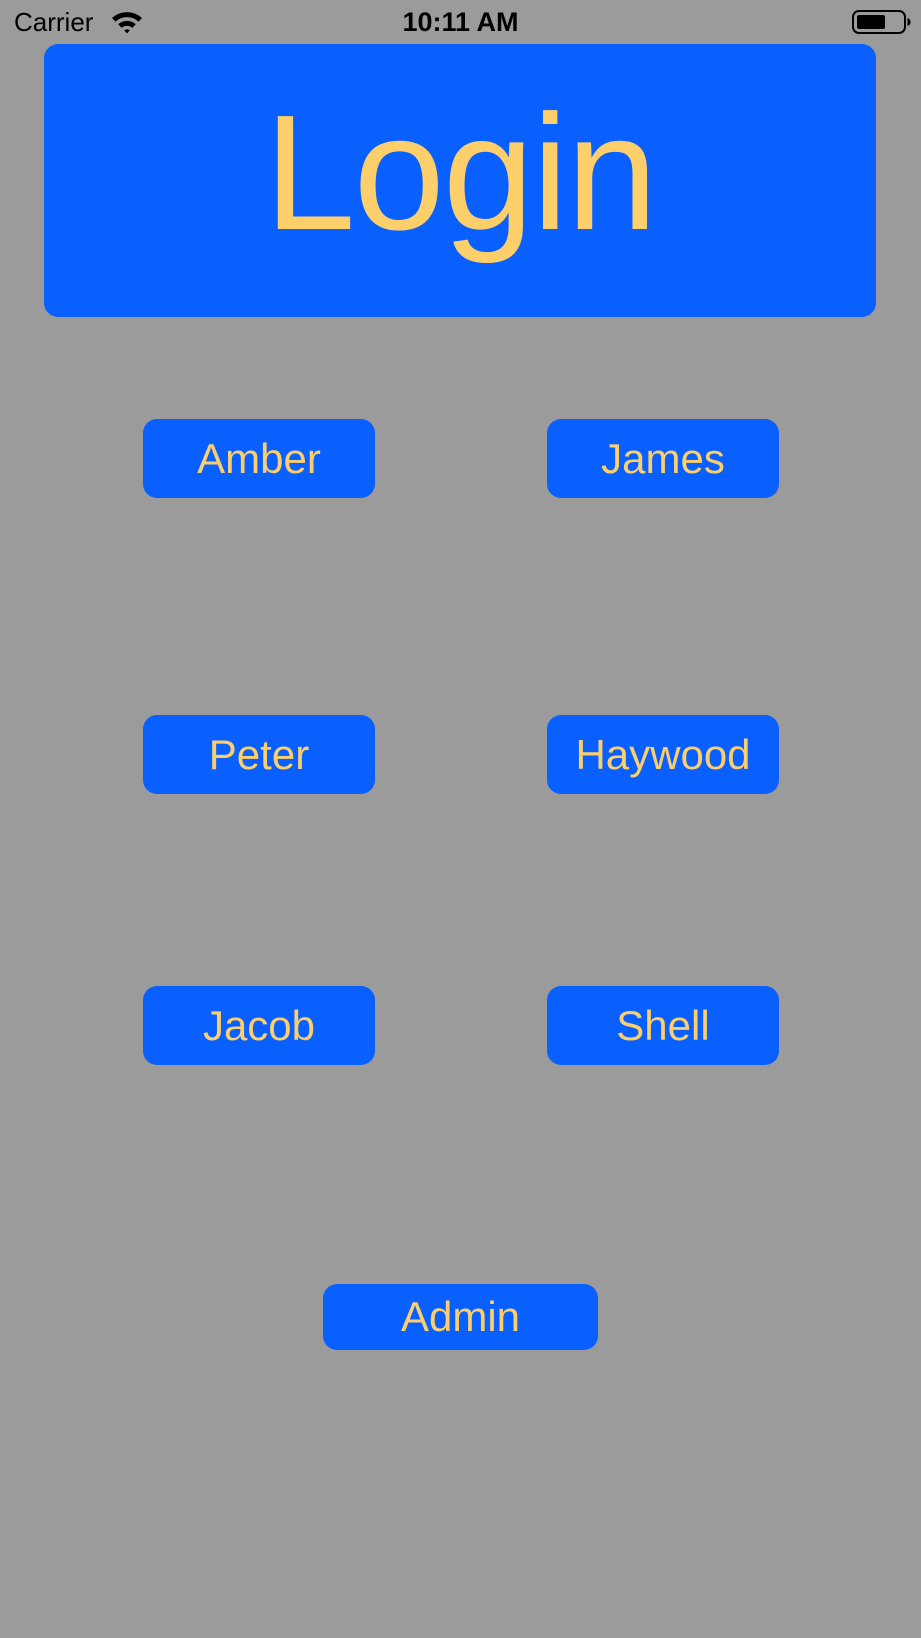 The height and width of the screenshot is (1638, 921). I want to click on user-button-jacob: Jacob, so click(259, 1025).